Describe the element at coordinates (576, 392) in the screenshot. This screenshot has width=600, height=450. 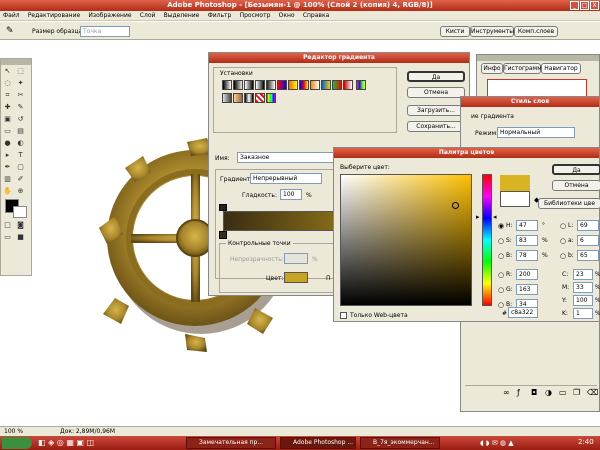
I see `new-layer-icon: ❐` at that location.